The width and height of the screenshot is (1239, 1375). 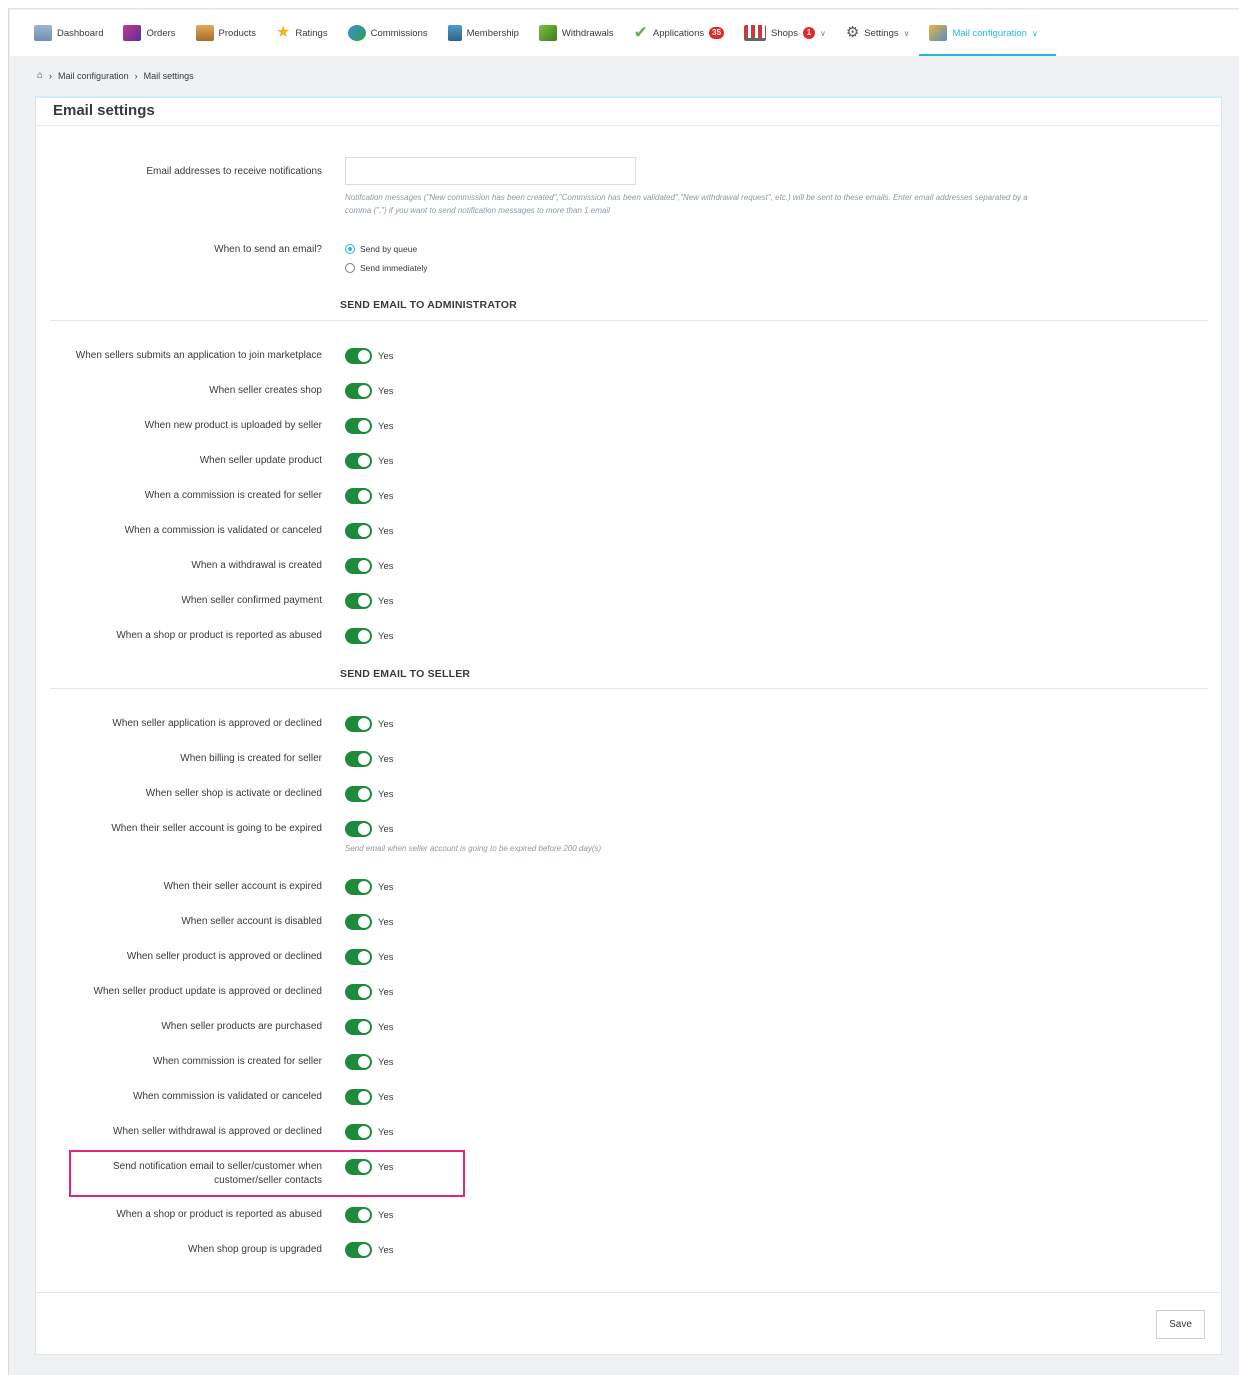 What do you see at coordinates (628, 112) in the screenshot?
I see `panel-title: Email settings` at bounding box center [628, 112].